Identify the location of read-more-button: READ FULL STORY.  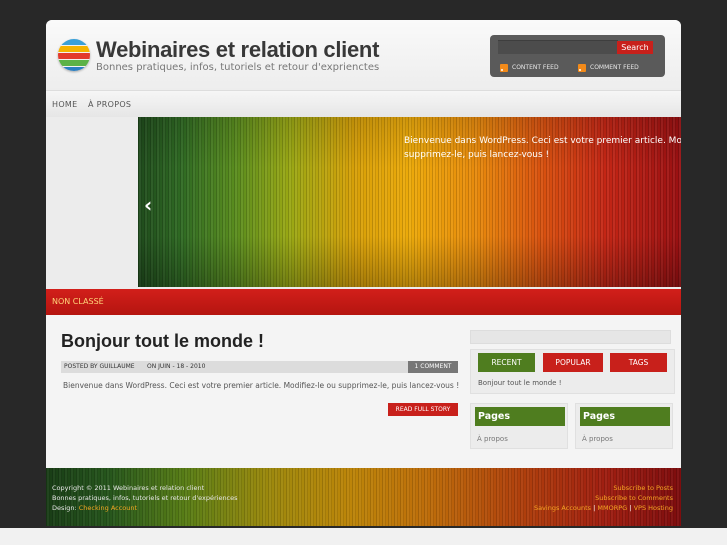
(423, 409).